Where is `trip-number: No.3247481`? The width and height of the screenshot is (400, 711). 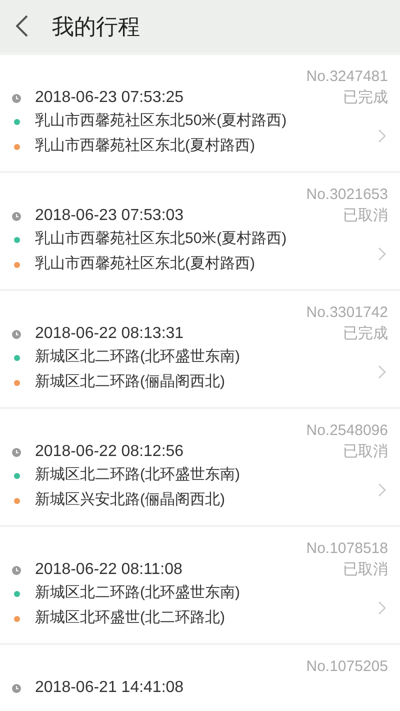 trip-number: No.3247481 is located at coordinates (347, 77).